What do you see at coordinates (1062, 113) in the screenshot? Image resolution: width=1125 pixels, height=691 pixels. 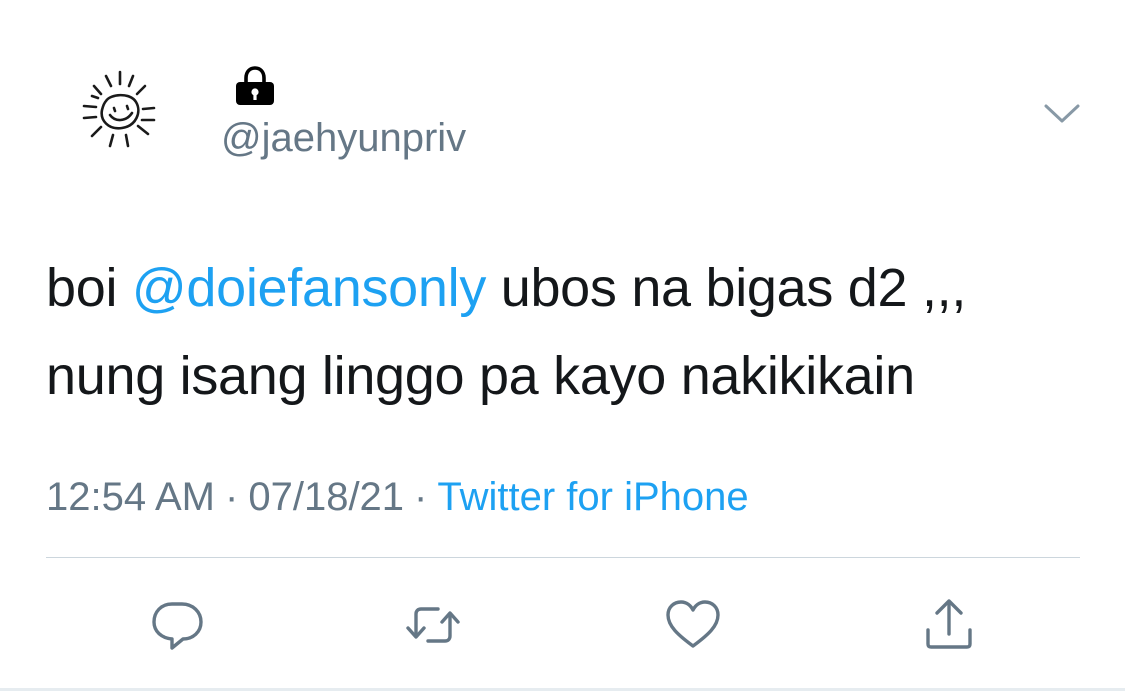 I see `chevron-down-icon` at bounding box center [1062, 113].